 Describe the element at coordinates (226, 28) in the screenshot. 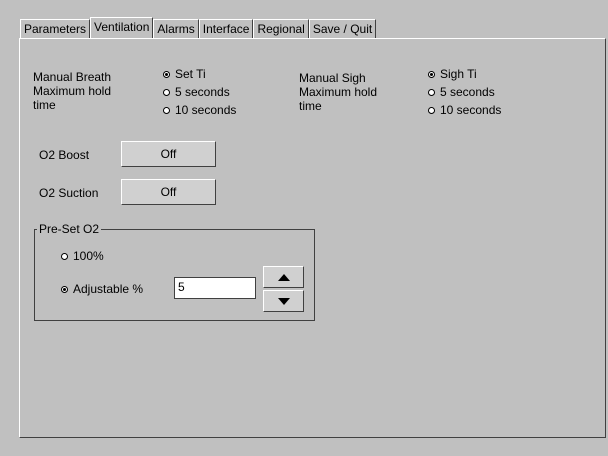

I see `tab-interface: Interface` at that location.